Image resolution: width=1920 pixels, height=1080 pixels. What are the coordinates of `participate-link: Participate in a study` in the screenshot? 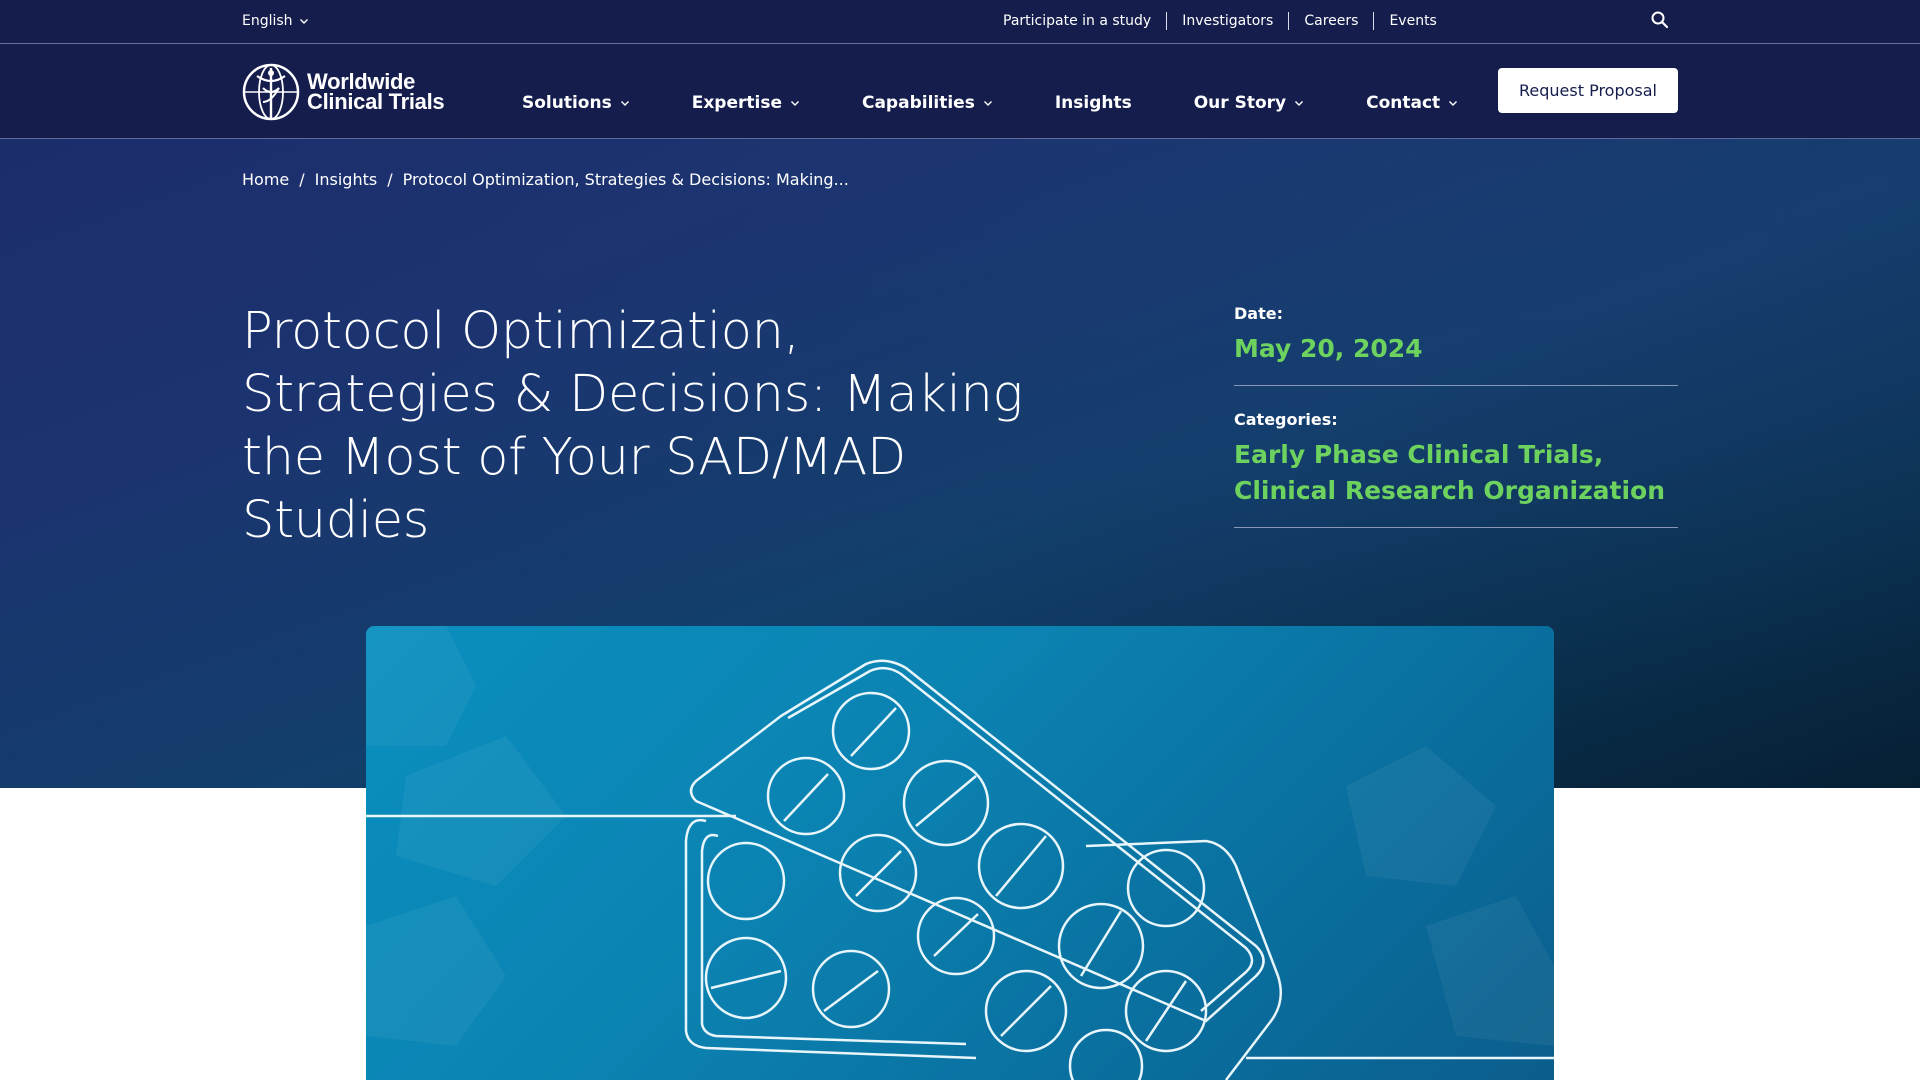 It's located at (1084, 21).